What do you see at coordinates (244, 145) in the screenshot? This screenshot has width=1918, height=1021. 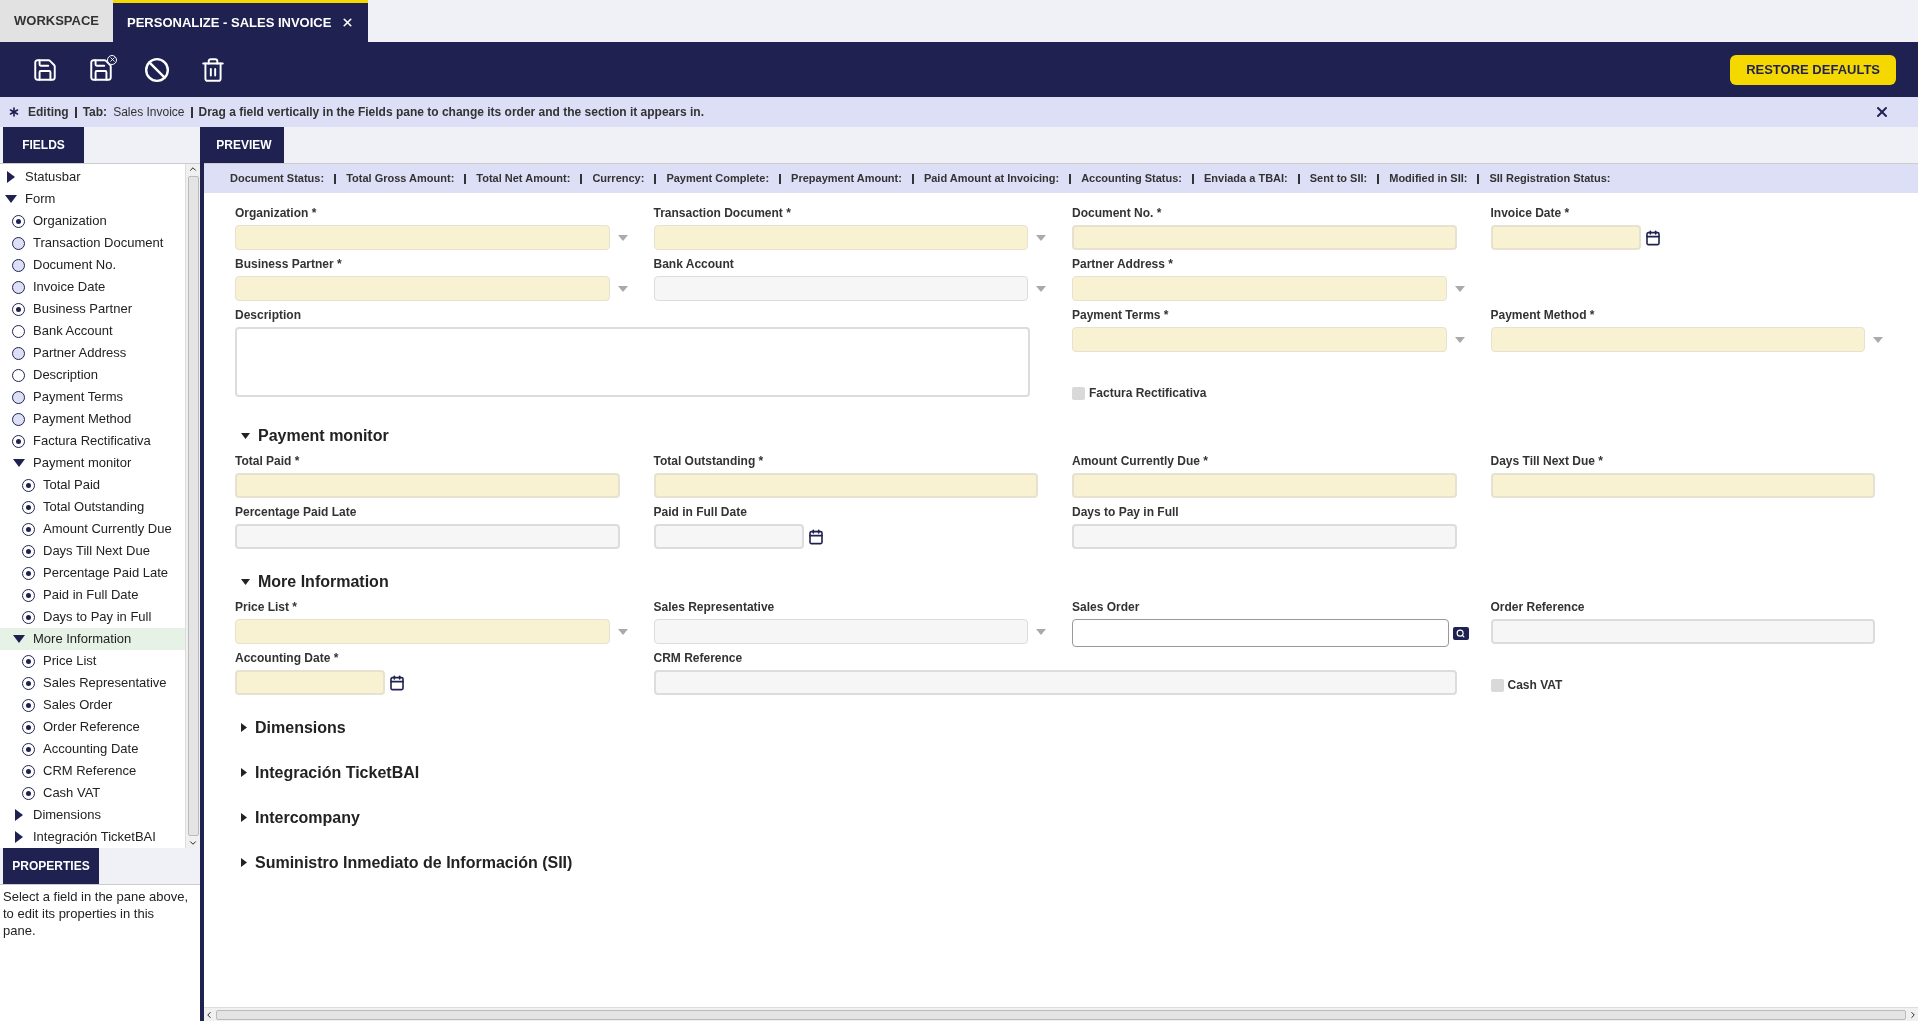 I see `pane-tab: PREVIEW` at bounding box center [244, 145].